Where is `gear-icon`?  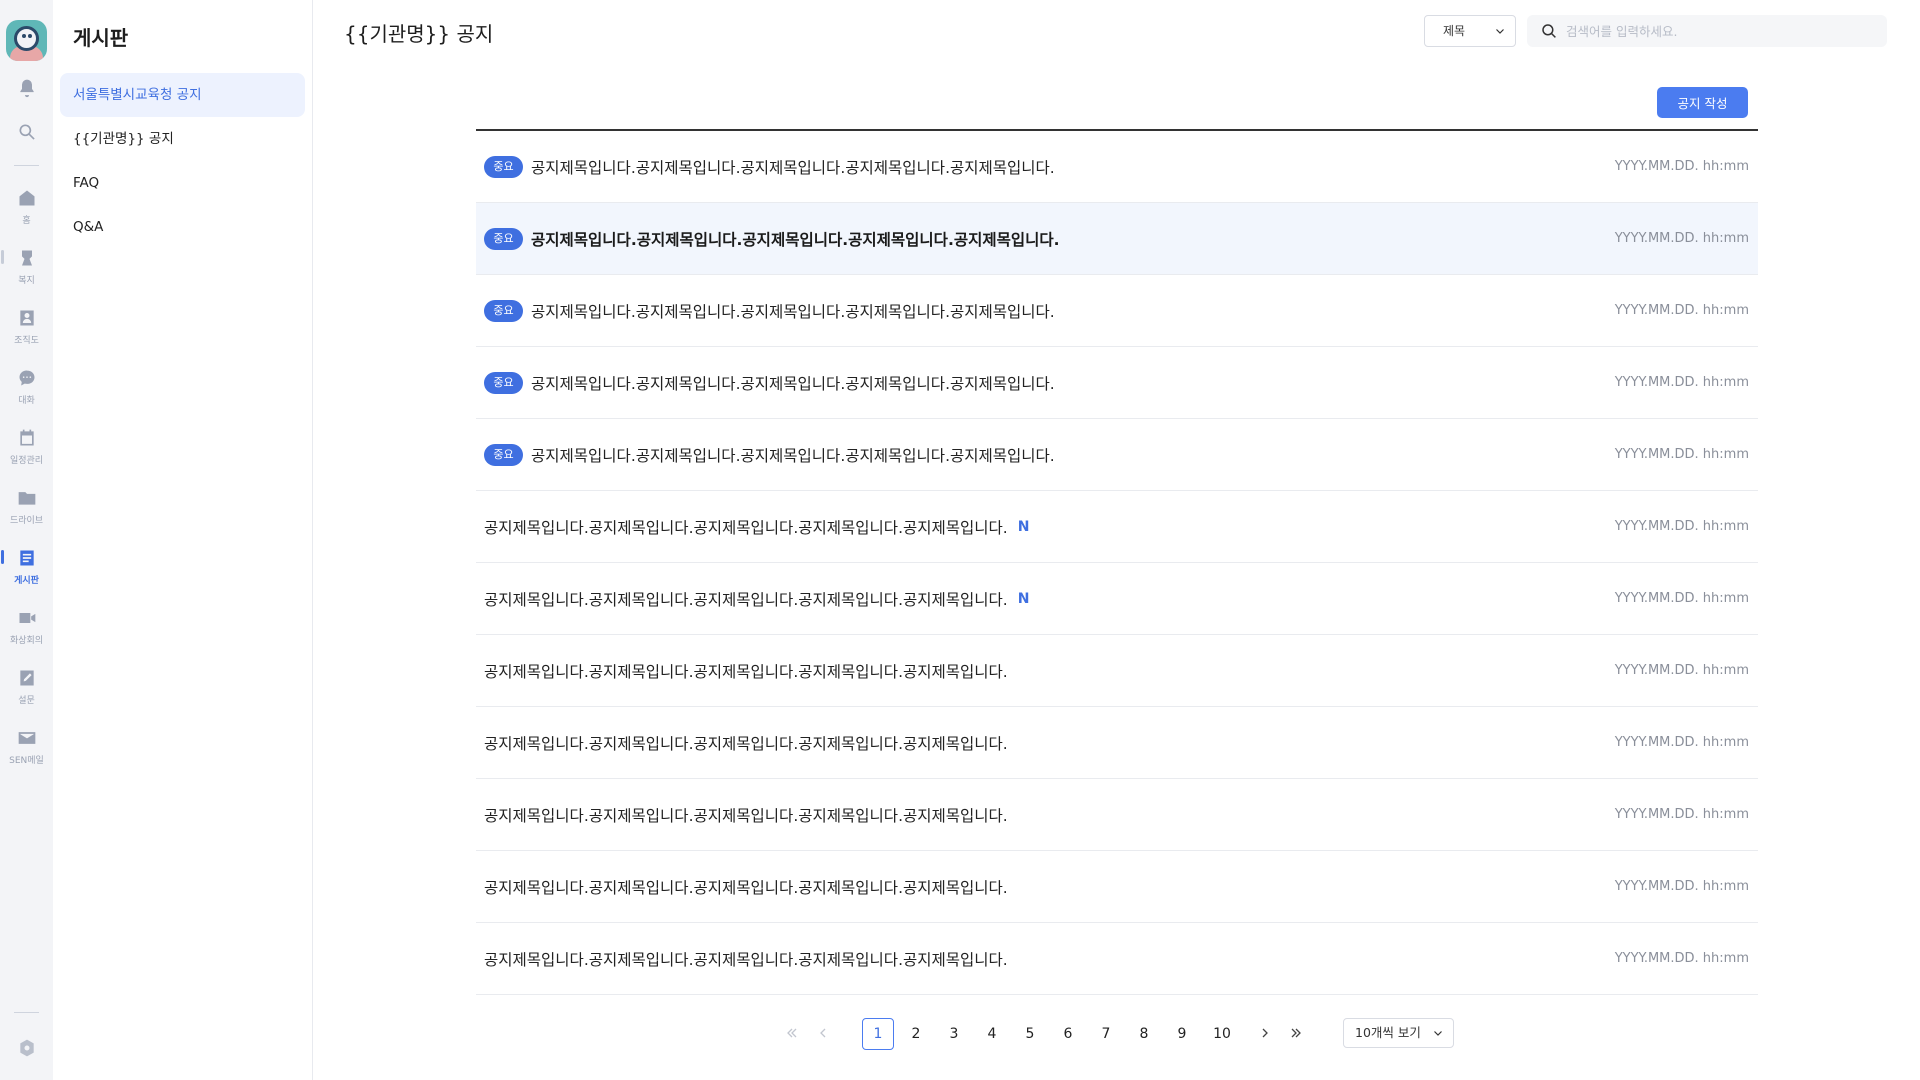
gear-icon is located at coordinates (26, 1048).